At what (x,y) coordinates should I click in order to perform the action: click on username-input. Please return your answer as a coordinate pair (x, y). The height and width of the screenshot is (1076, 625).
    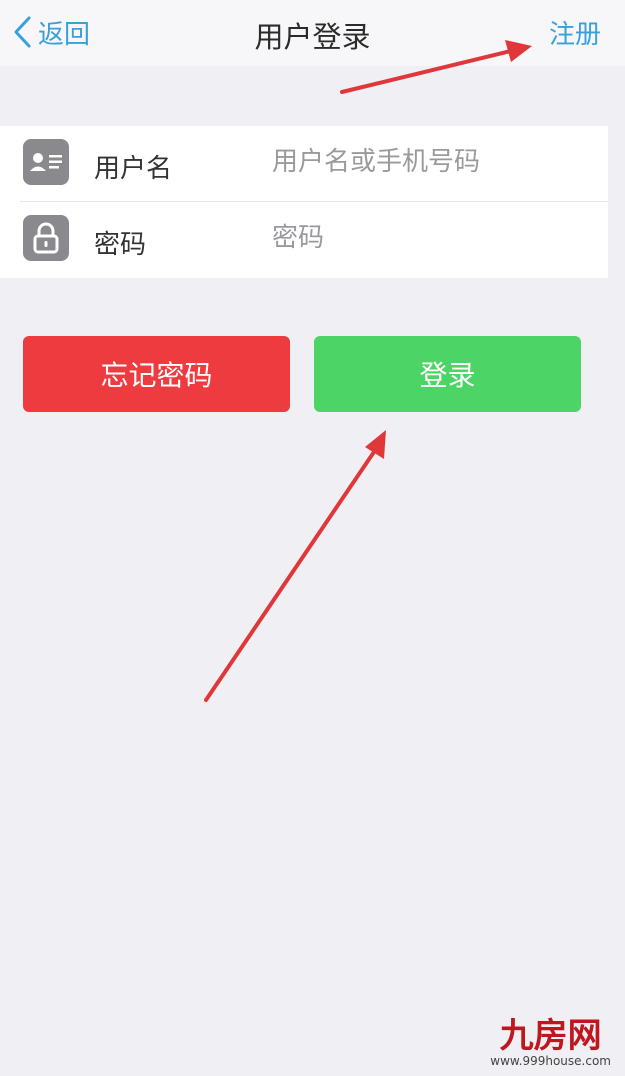
    Looking at the image, I should click on (432, 162).